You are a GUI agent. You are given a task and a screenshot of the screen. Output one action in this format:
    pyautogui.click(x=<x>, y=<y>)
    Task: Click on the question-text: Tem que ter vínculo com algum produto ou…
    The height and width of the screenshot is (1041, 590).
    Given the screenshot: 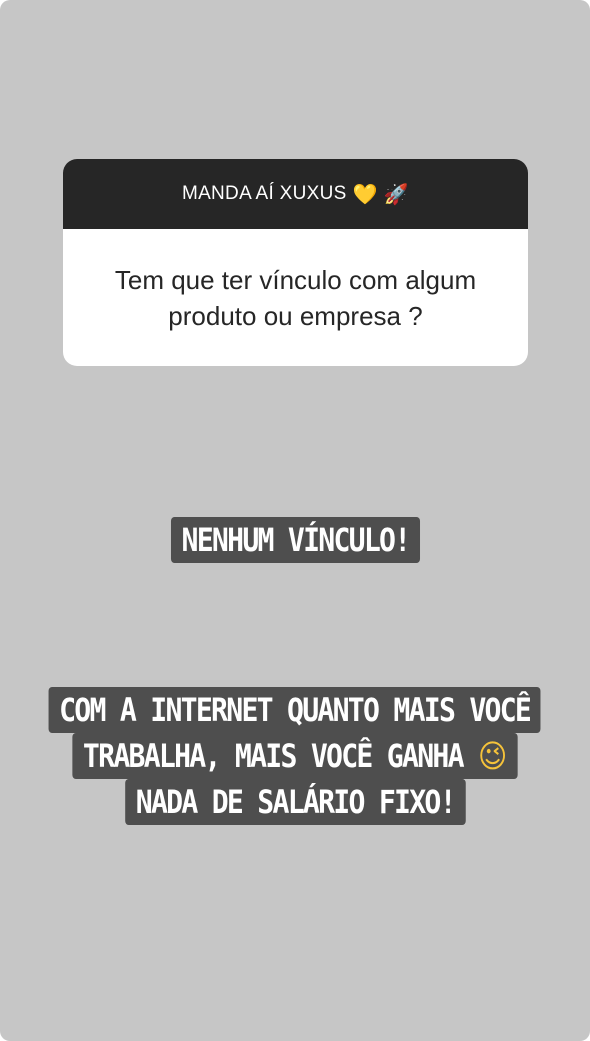 What is the action you would take?
    pyautogui.click(x=295, y=297)
    